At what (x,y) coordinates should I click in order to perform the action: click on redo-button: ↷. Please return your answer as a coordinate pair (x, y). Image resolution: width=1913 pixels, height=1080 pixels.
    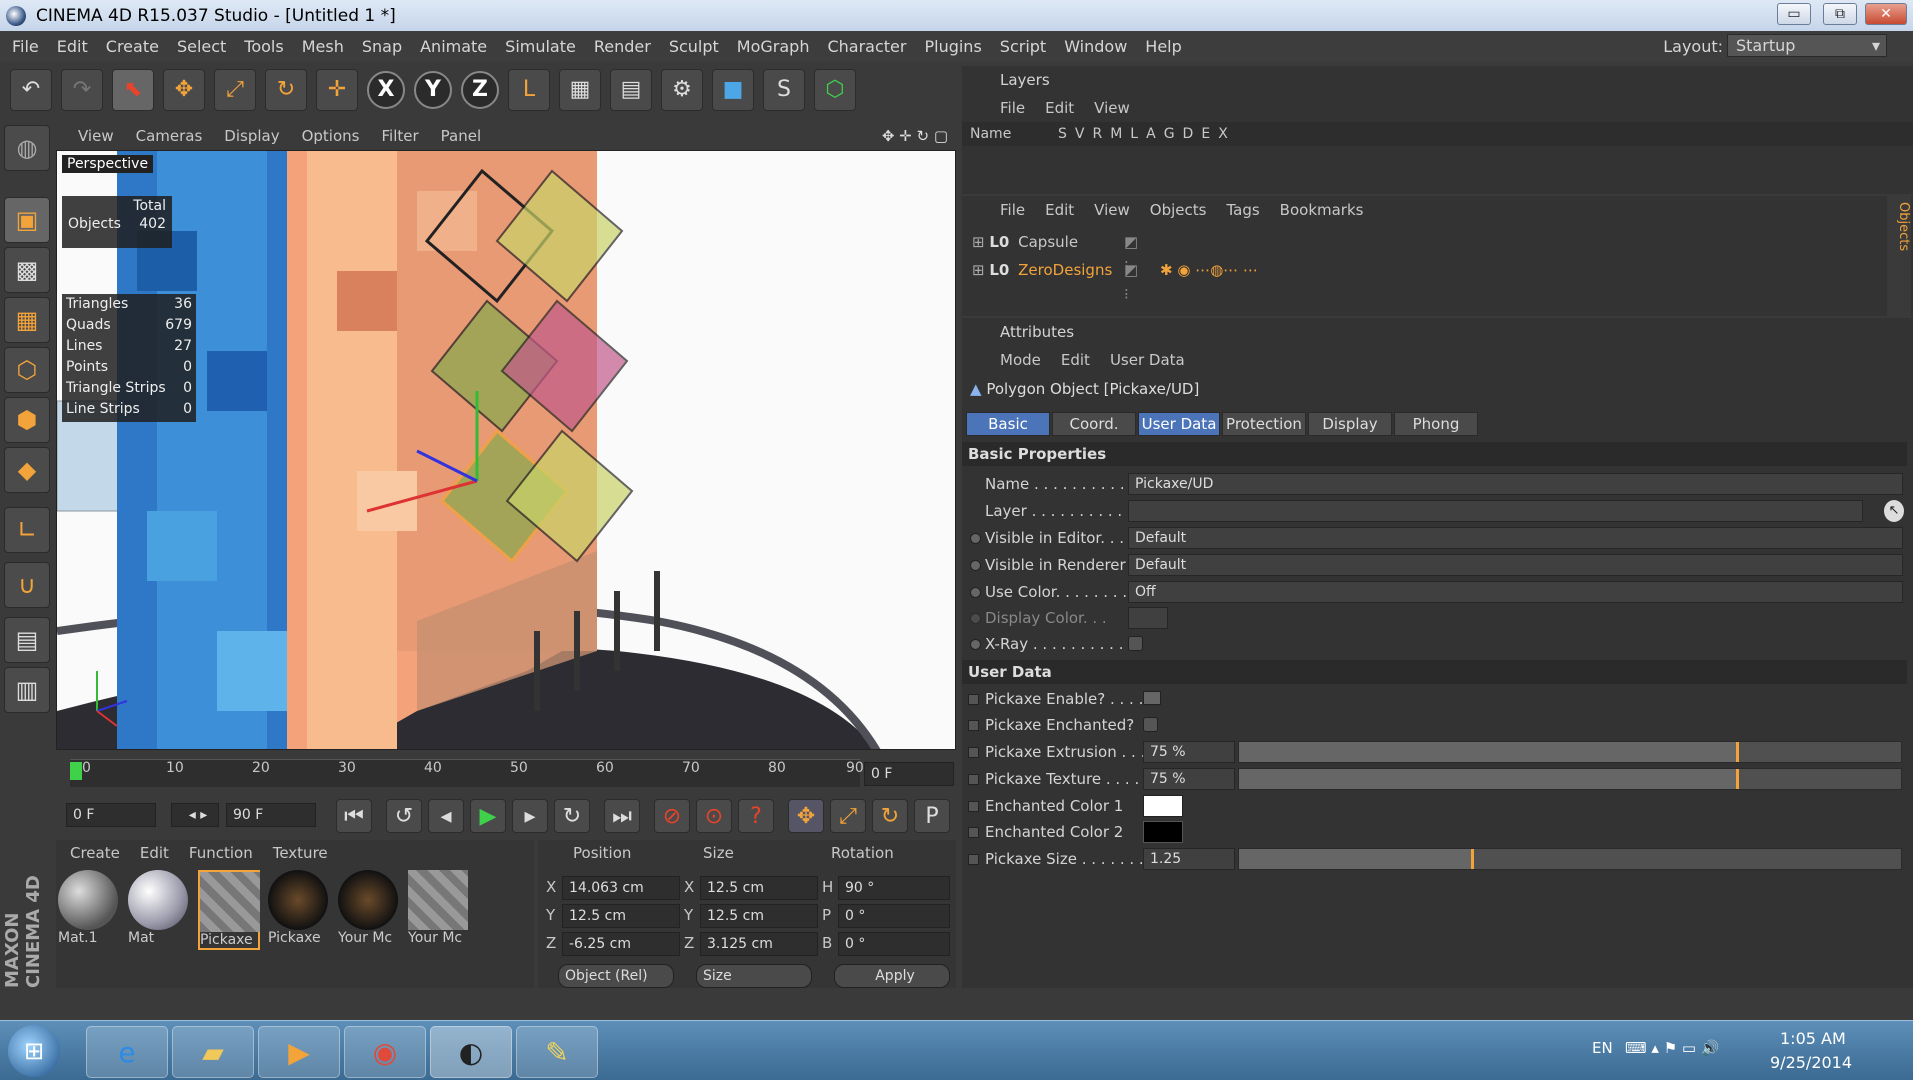
    Looking at the image, I should click on (82, 89).